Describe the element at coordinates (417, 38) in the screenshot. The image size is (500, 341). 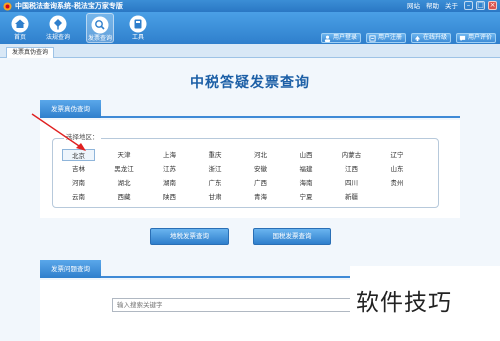
I see `upgrade-icon` at that location.